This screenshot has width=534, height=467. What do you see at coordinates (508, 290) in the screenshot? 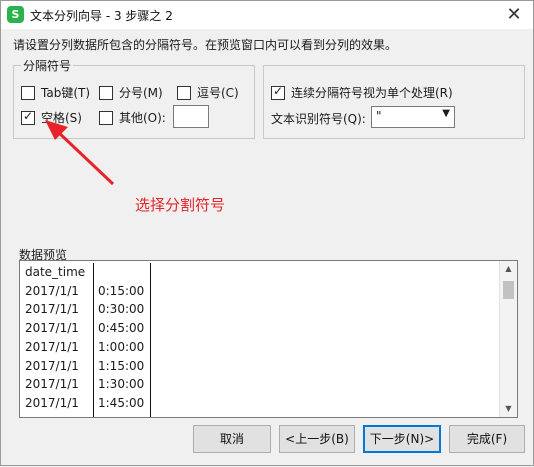
I see `scroll-thumb` at bounding box center [508, 290].